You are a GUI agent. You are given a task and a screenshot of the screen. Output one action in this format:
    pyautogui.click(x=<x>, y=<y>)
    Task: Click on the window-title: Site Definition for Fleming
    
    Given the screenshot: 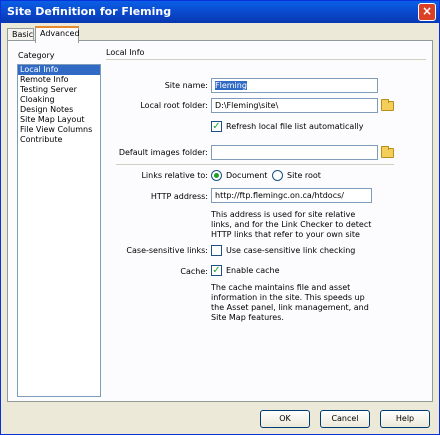 What is the action you would take?
    pyautogui.click(x=89, y=11)
    